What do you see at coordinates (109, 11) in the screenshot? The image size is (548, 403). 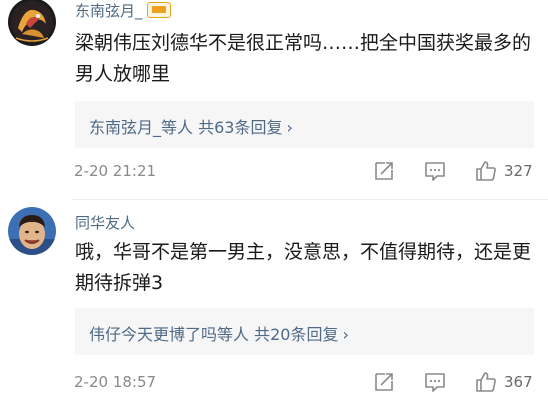 I see `username-text: 东南弦月_` at bounding box center [109, 11].